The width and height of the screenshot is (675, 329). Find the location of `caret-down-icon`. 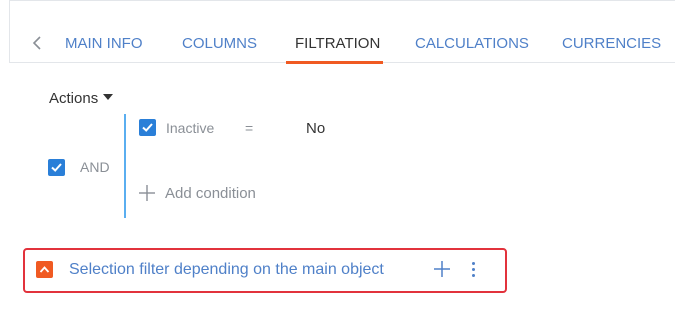

caret-down-icon is located at coordinates (108, 97).